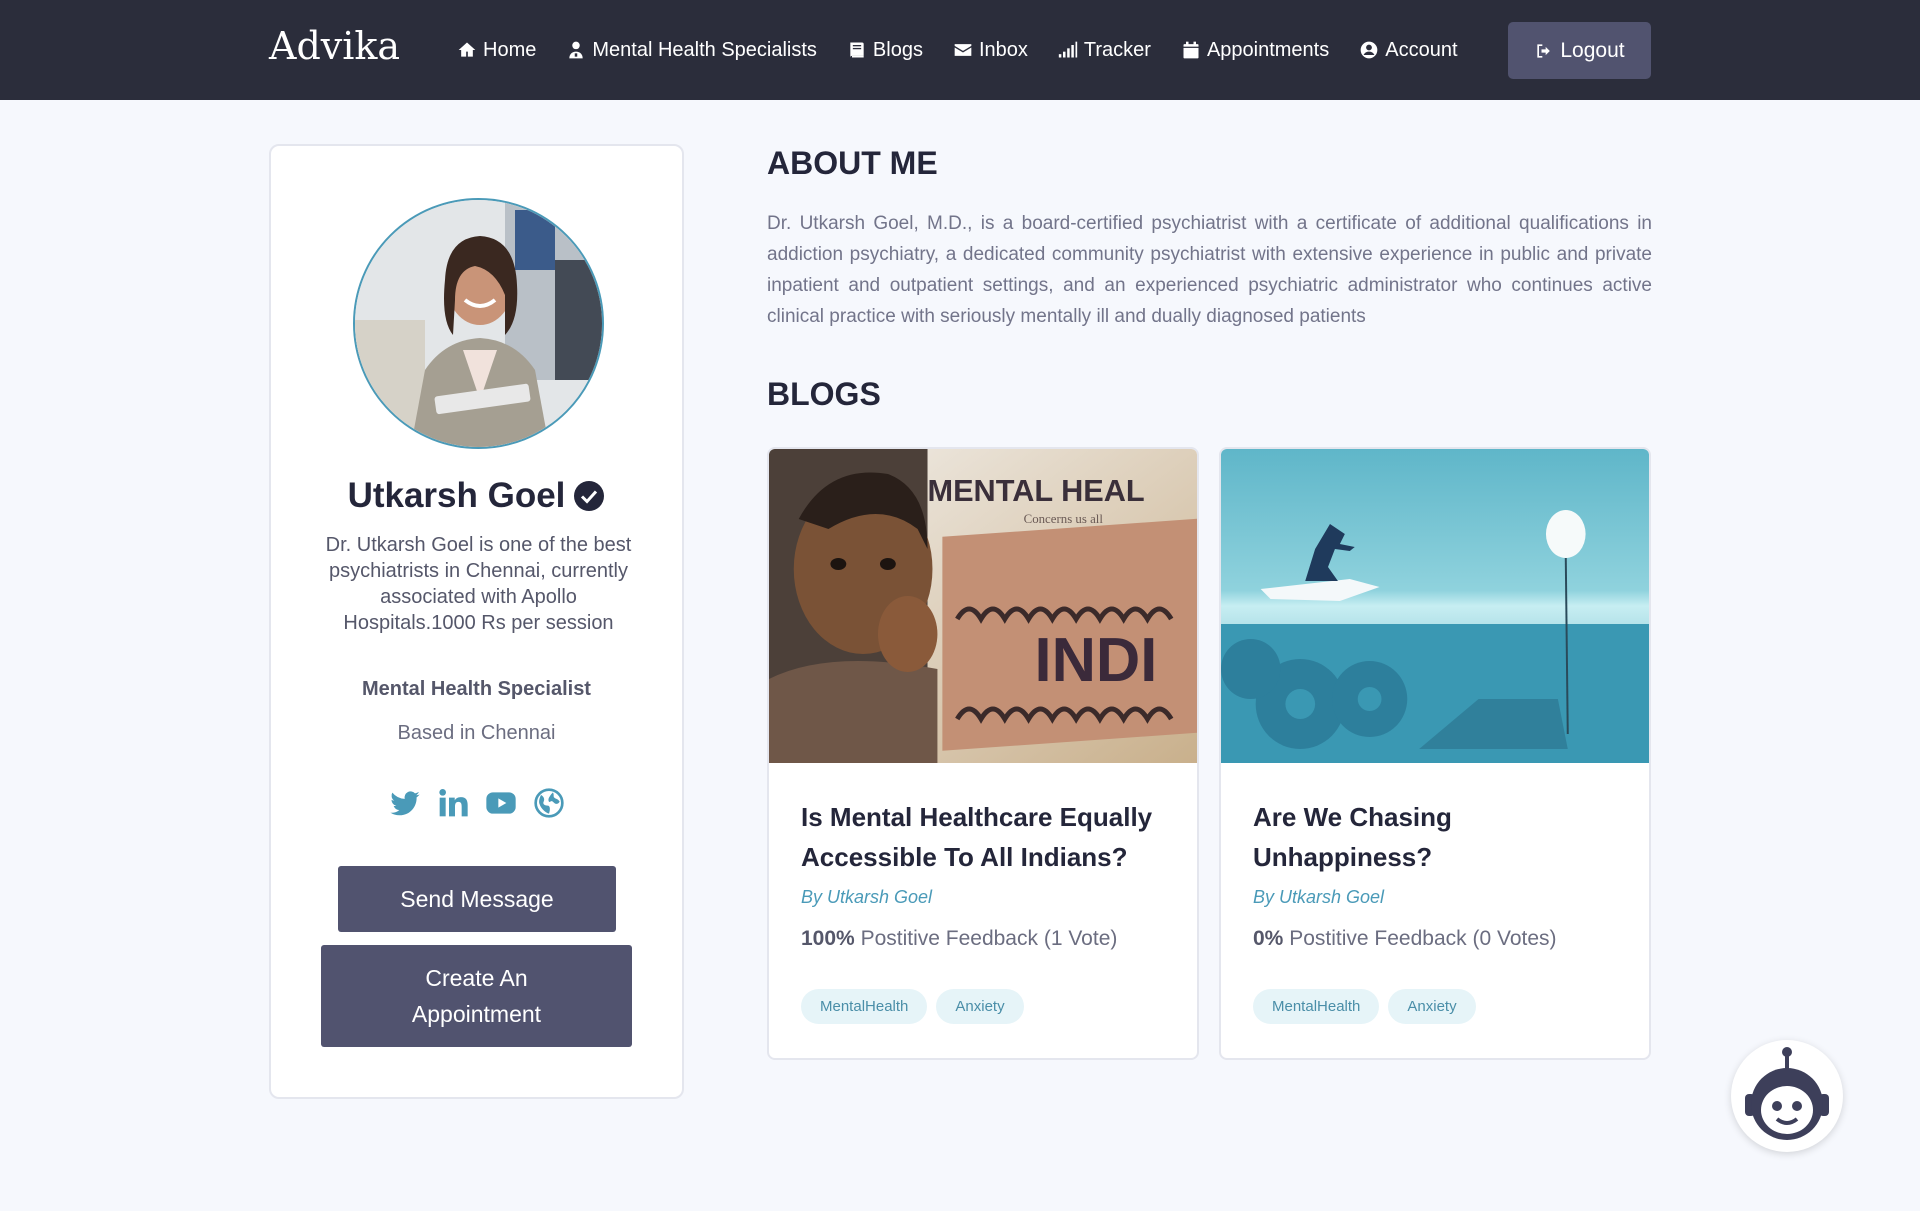 The image size is (1920, 1211). What do you see at coordinates (476, 689) in the screenshot?
I see `profile-role: Mental Health Specialist` at bounding box center [476, 689].